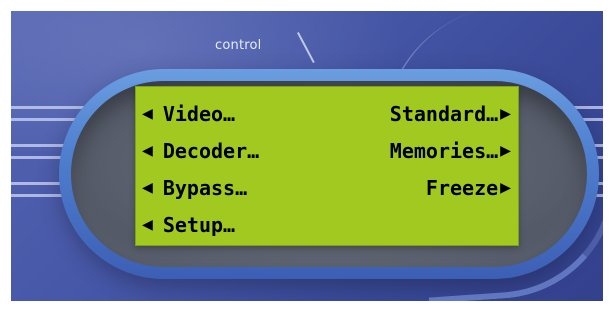 This screenshot has height=313, width=613. I want to click on menu-item-freeze: Freeze ▶, so click(468, 188).